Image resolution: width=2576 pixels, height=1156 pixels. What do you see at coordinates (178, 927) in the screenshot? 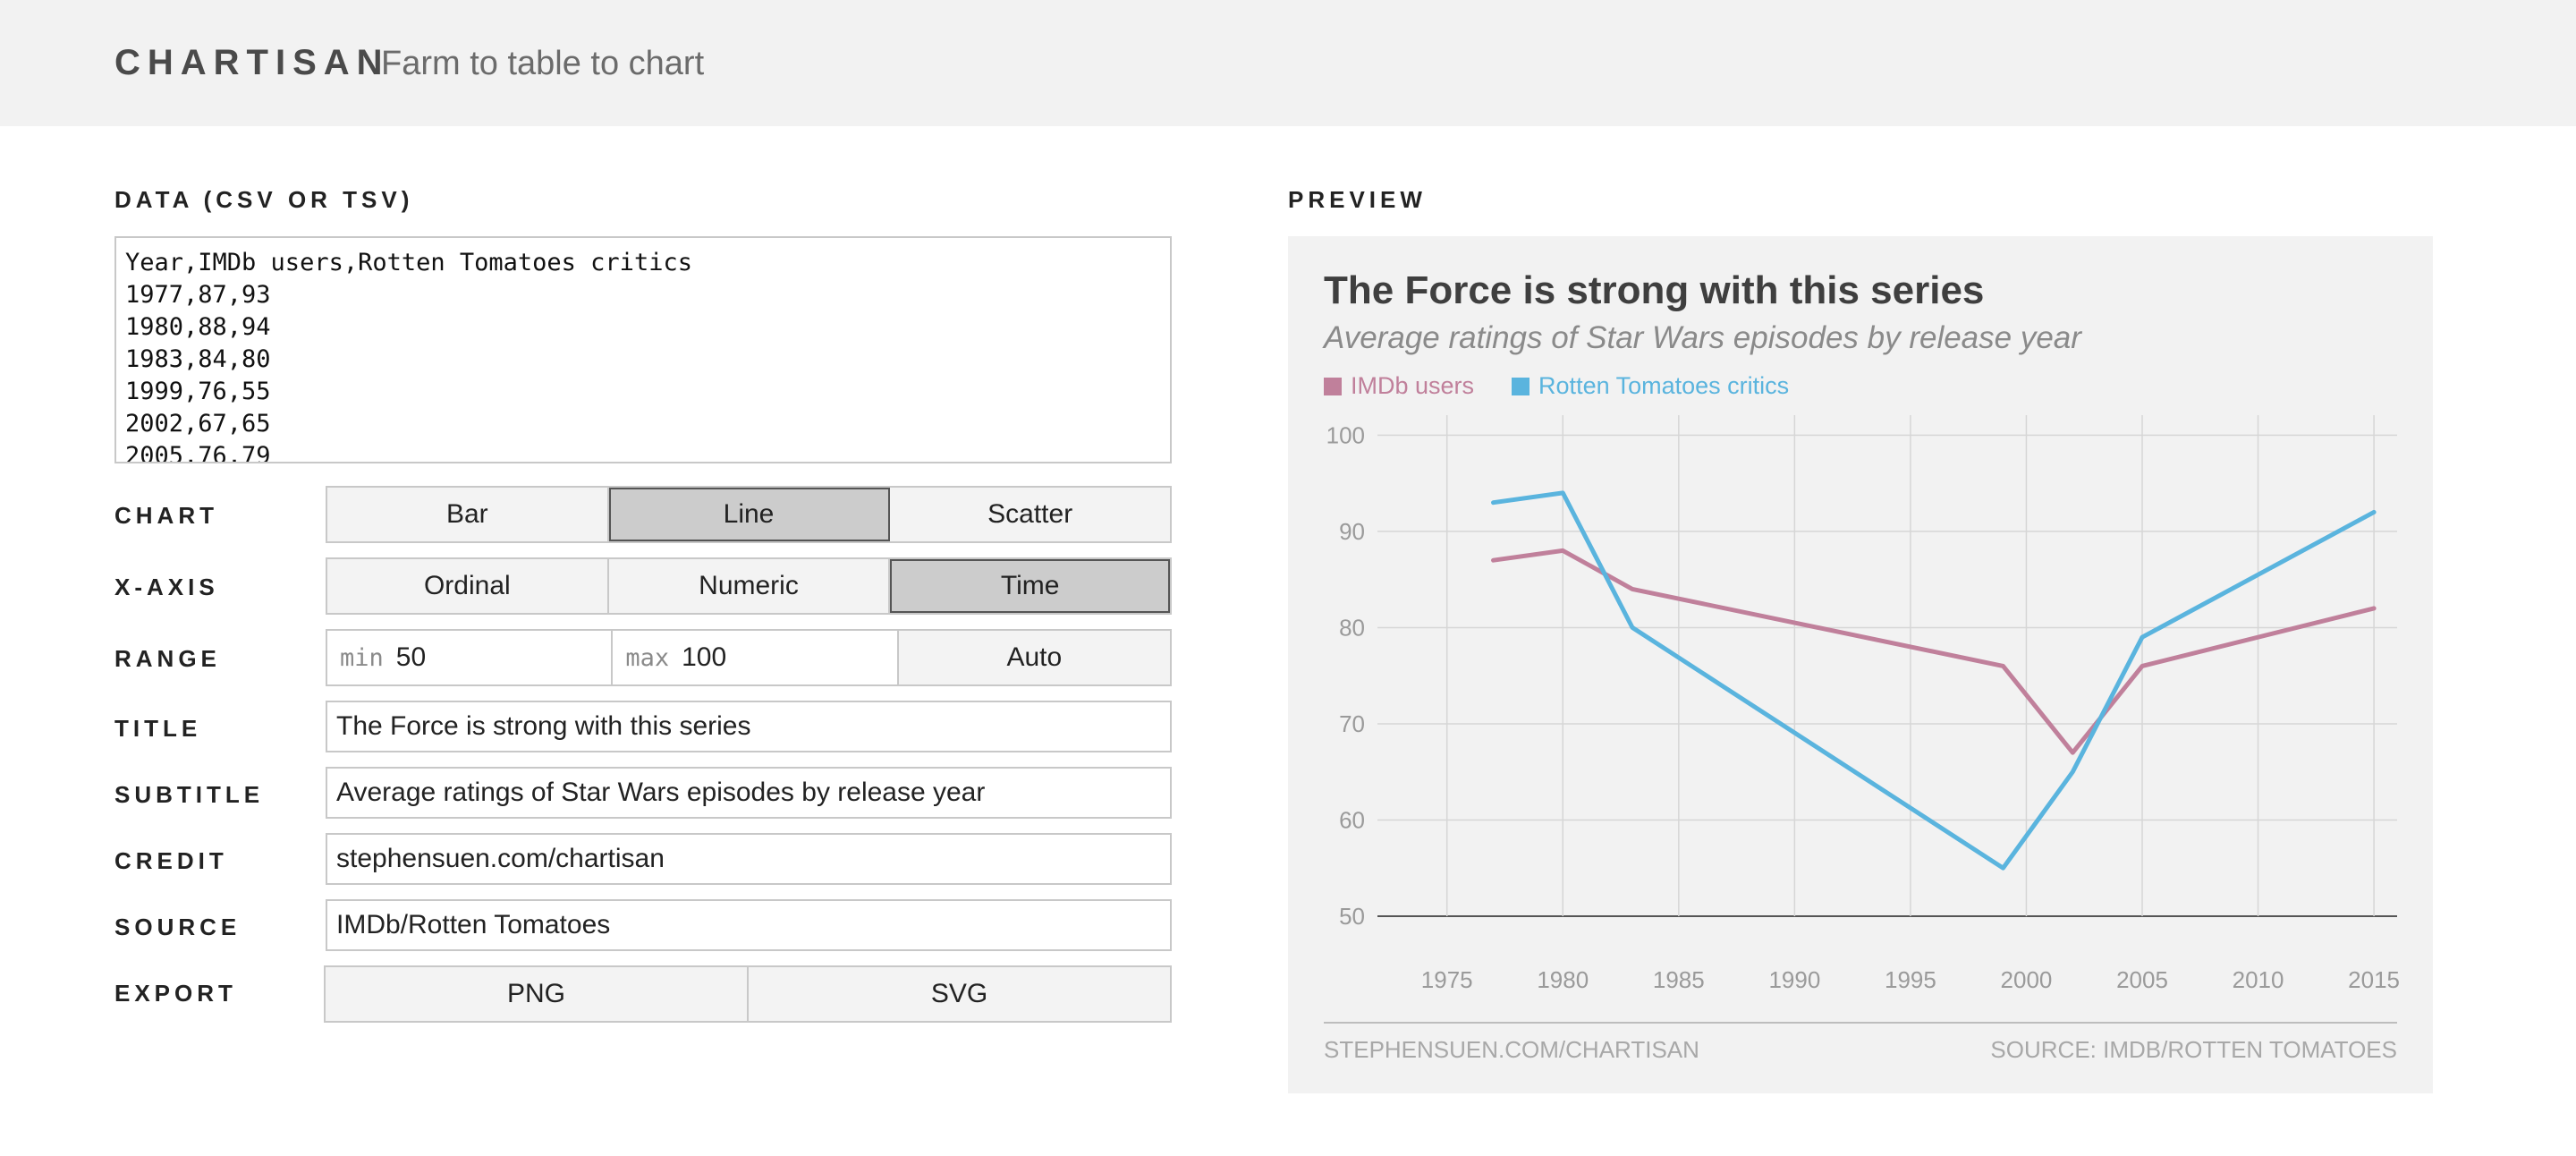
I see `source-label: SOURCE` at bounding box center [178, 927].